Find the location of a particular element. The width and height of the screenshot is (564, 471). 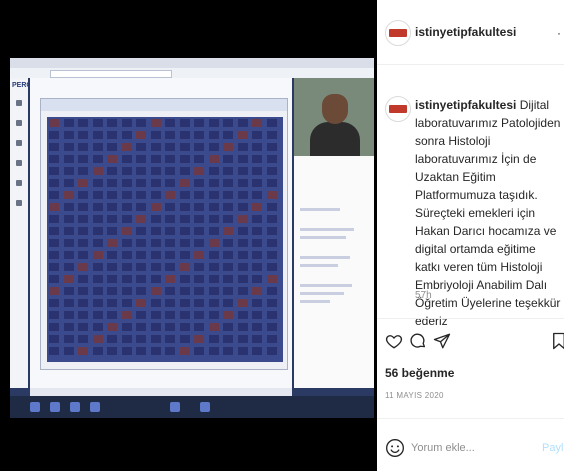

header-divider is located at coordinates (470, 64).